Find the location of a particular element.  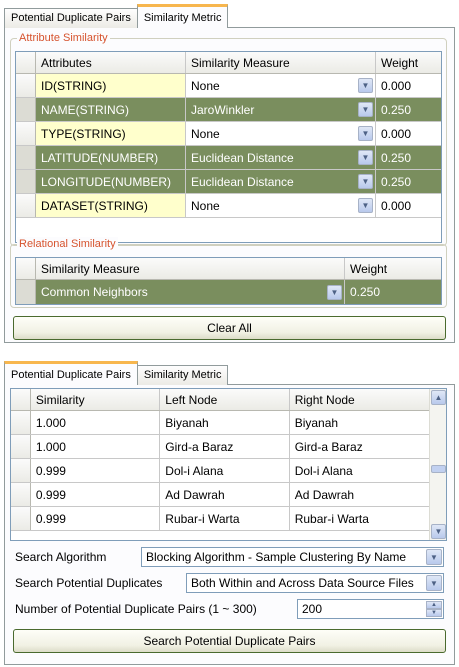

left-node-cell: Ad Dawrah is located at coordinates (225, 494).